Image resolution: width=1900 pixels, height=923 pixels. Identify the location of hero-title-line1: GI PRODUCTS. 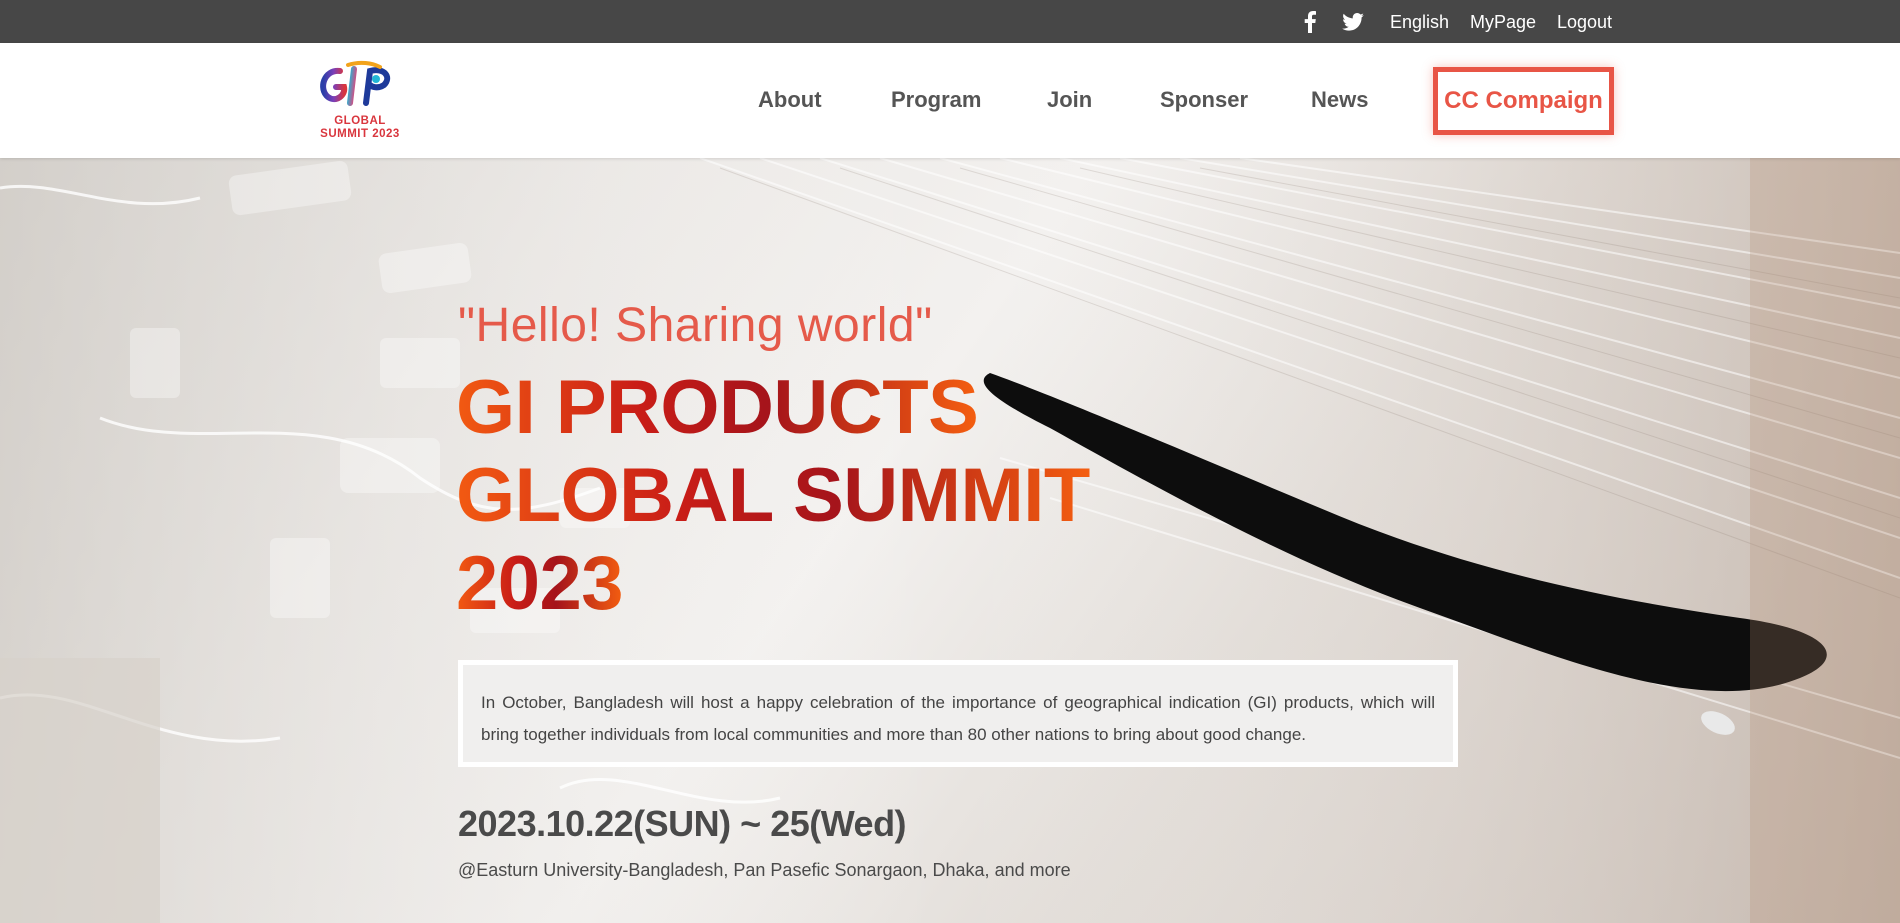
(717, 408).